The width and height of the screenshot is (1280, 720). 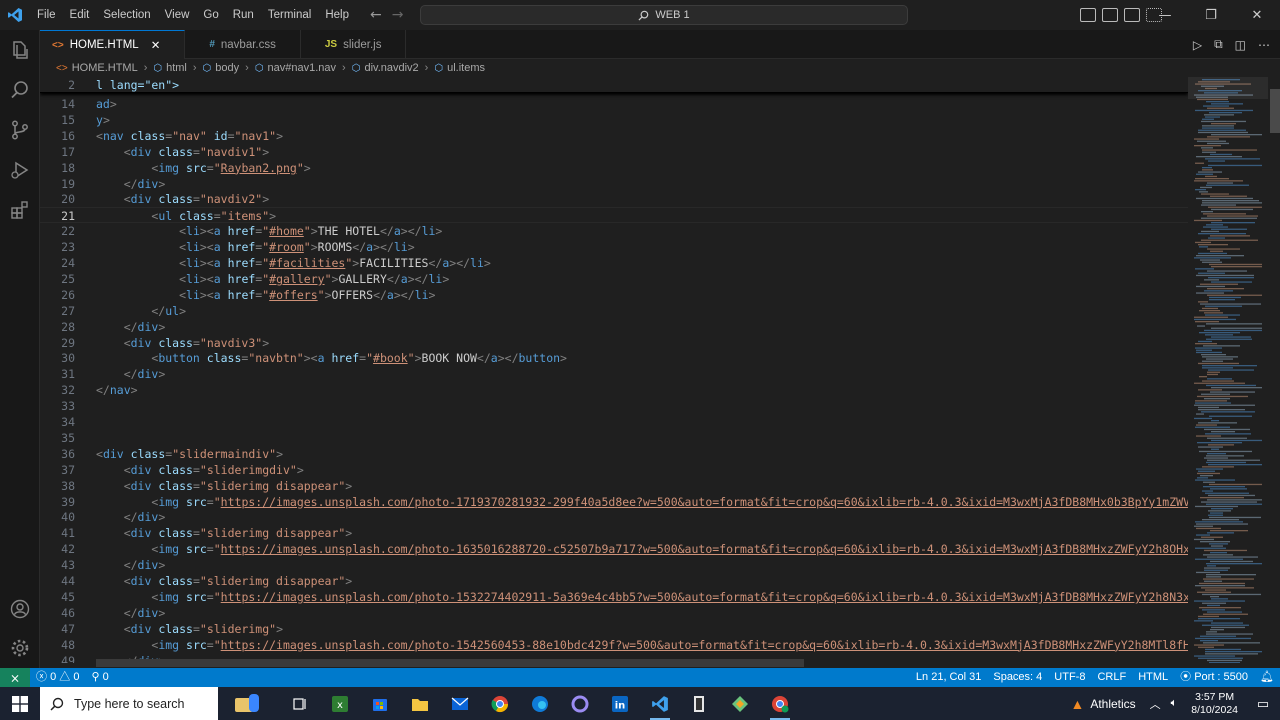 What do you see at coordinates (1264, 45) in the screenshot?
I see `more-actions-icon: ⋯` at bounding box center [1264, 45].